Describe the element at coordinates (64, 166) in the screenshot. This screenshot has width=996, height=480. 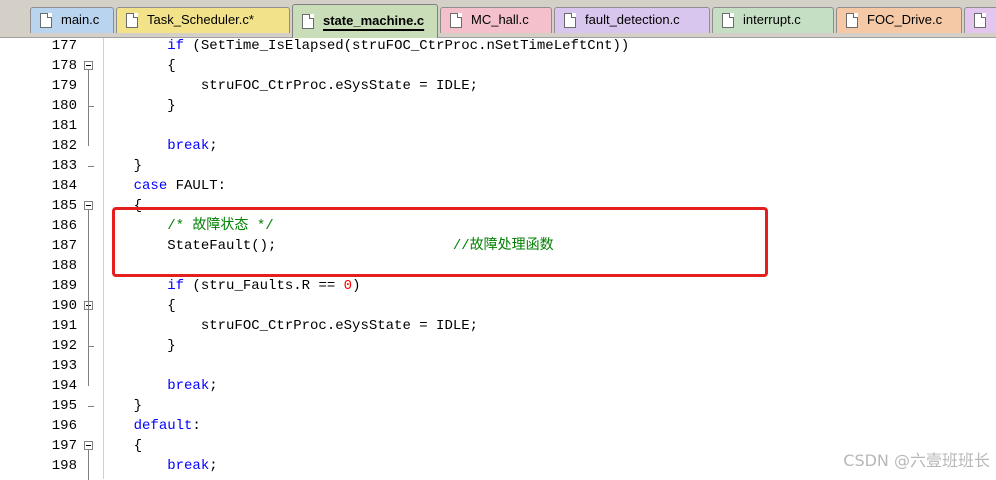
I see `line-number: 183` at that location.